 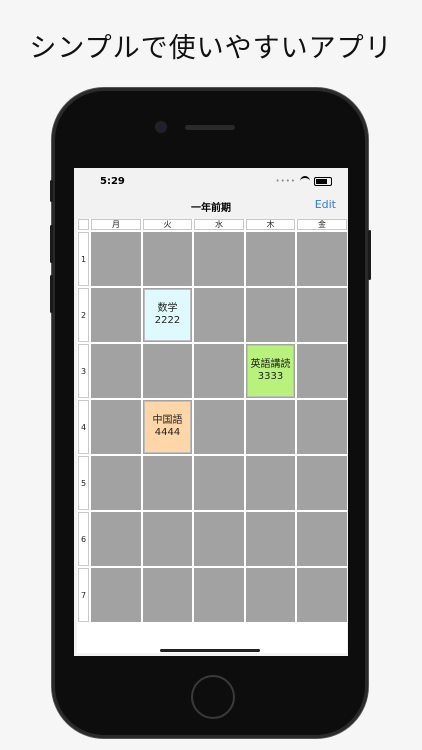 What do you see at coordinates (51, 191) in the screenshot?
I see `mute-switch` at bounding box center [51, 191].